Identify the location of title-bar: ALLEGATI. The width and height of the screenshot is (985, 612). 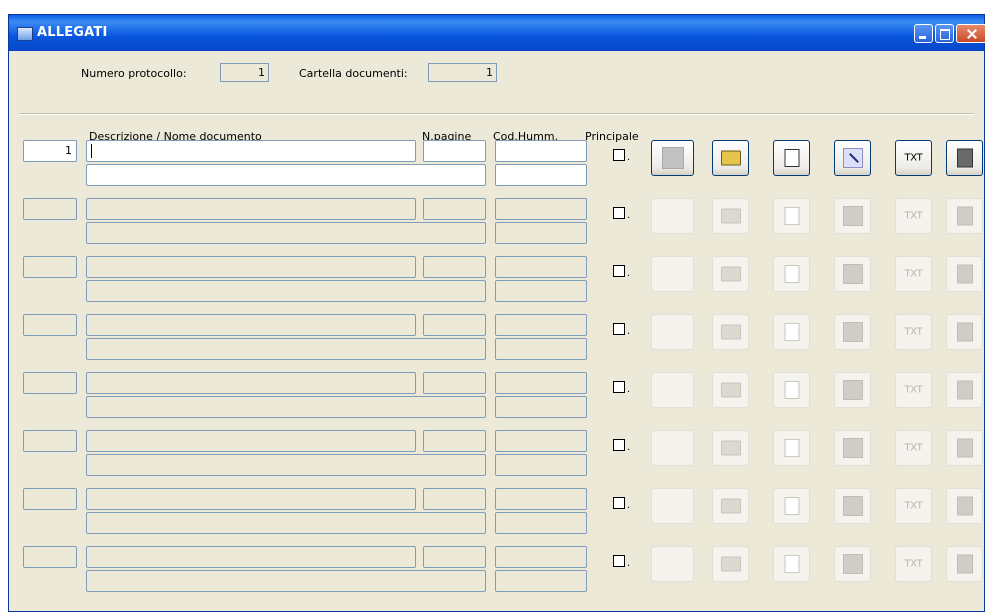
(497, 33).